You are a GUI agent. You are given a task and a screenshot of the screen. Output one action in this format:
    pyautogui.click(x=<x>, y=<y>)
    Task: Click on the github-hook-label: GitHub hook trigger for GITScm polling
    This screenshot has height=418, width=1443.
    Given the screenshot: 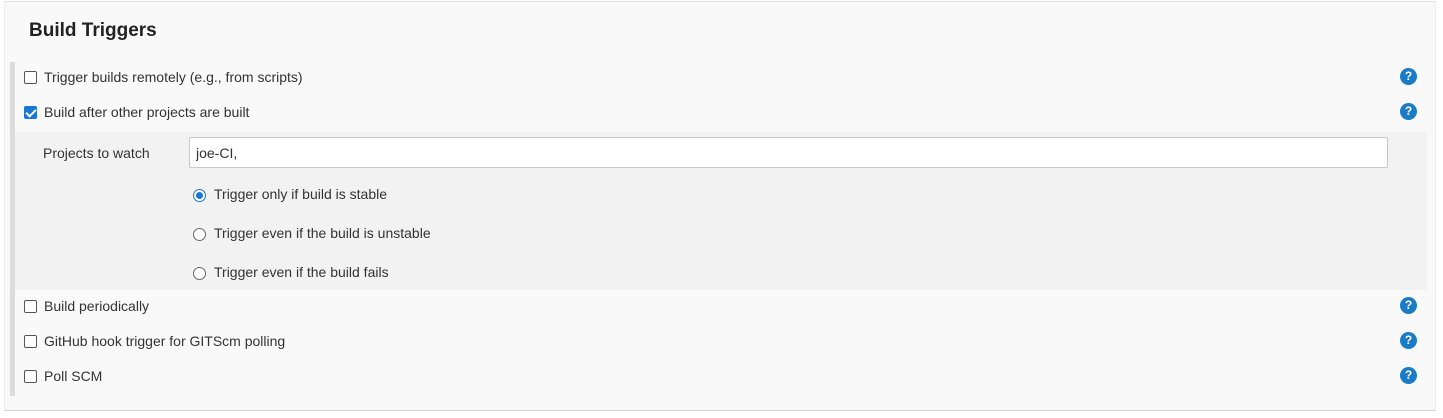 What is the action you would take?
    pyautogui.click(x=164, y=341)
    